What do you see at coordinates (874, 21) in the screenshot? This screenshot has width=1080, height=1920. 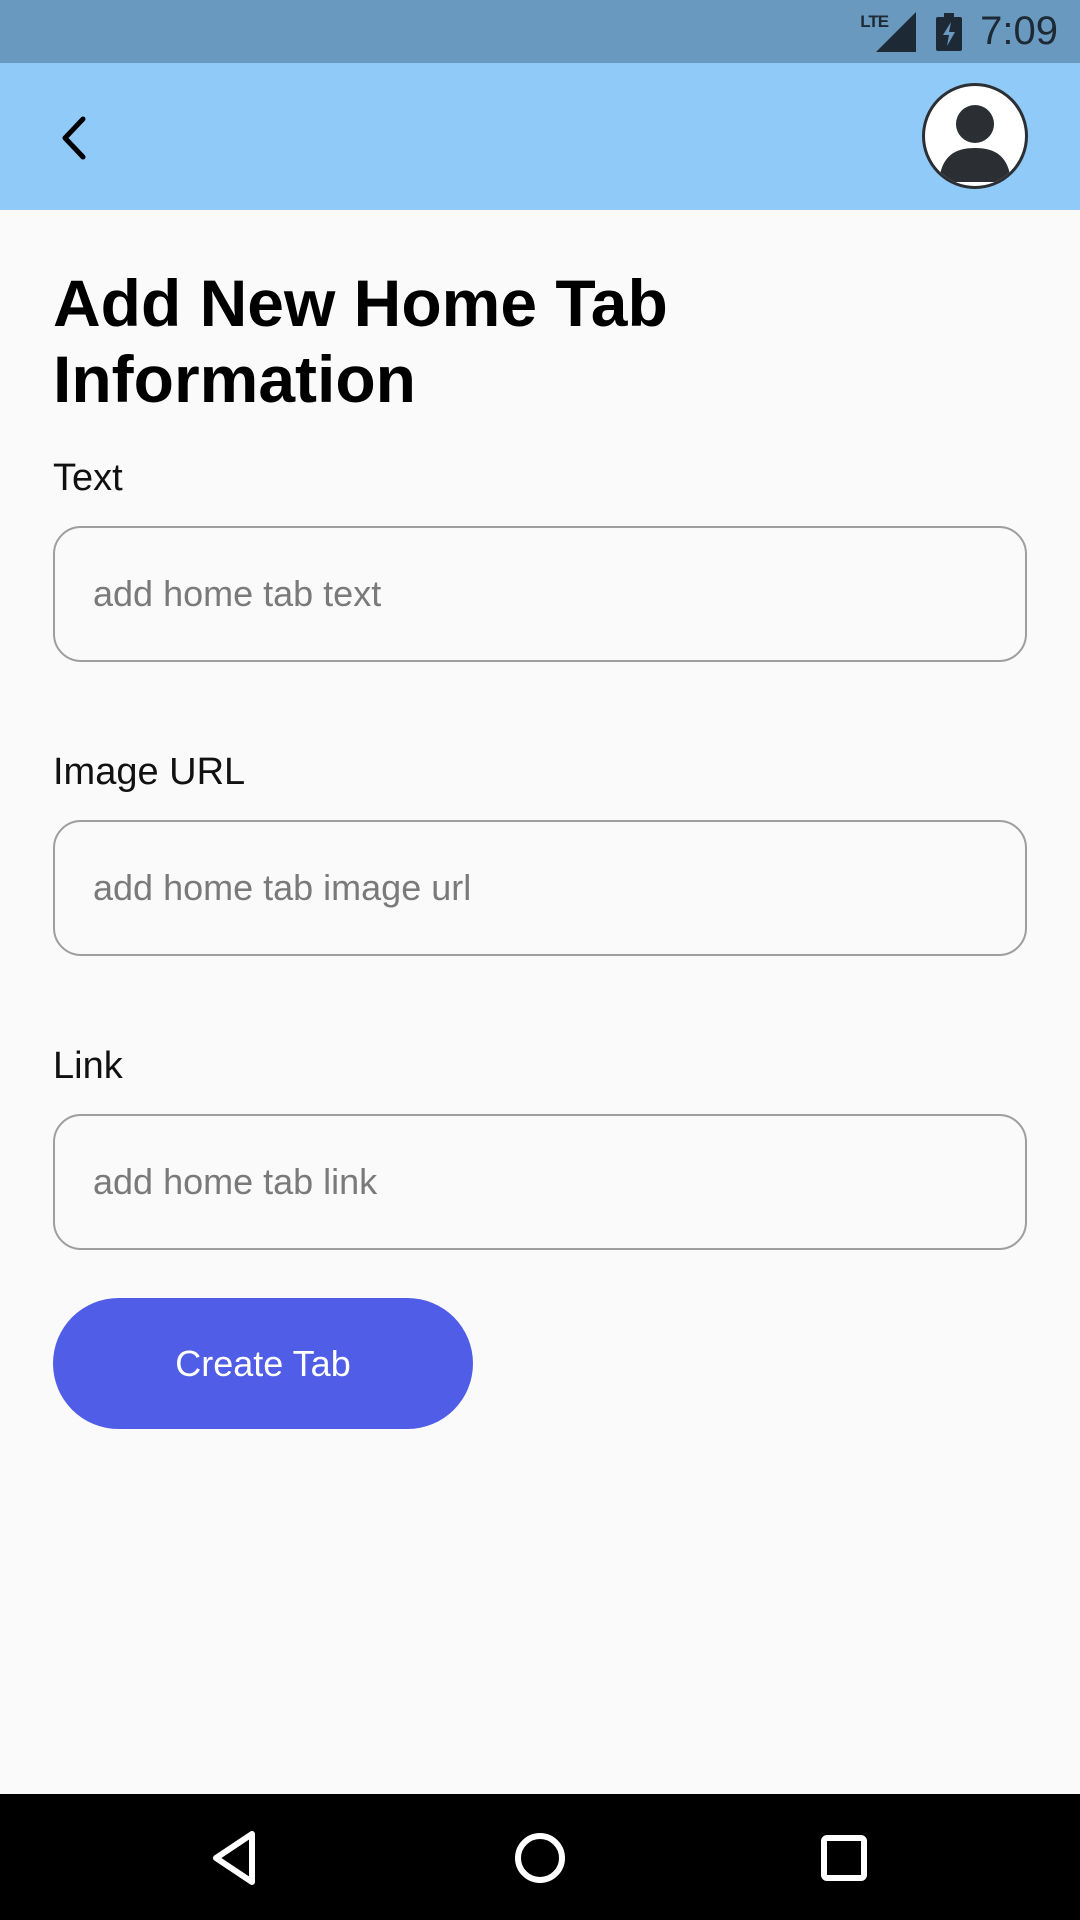 I see `network-type: LTE` at bounding box center [874, 21].